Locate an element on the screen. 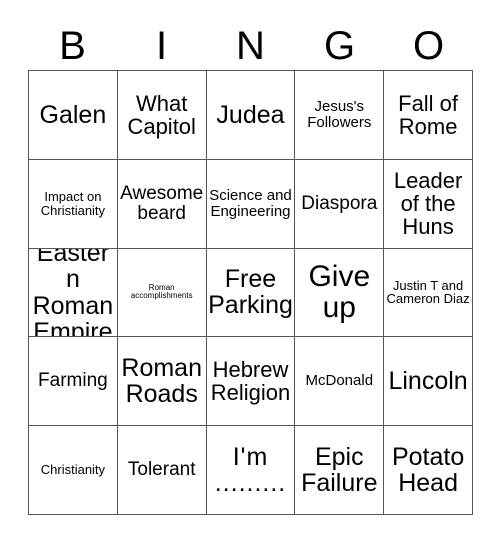  bingo-cell: Free Parking is located at coordinates (251, 293).